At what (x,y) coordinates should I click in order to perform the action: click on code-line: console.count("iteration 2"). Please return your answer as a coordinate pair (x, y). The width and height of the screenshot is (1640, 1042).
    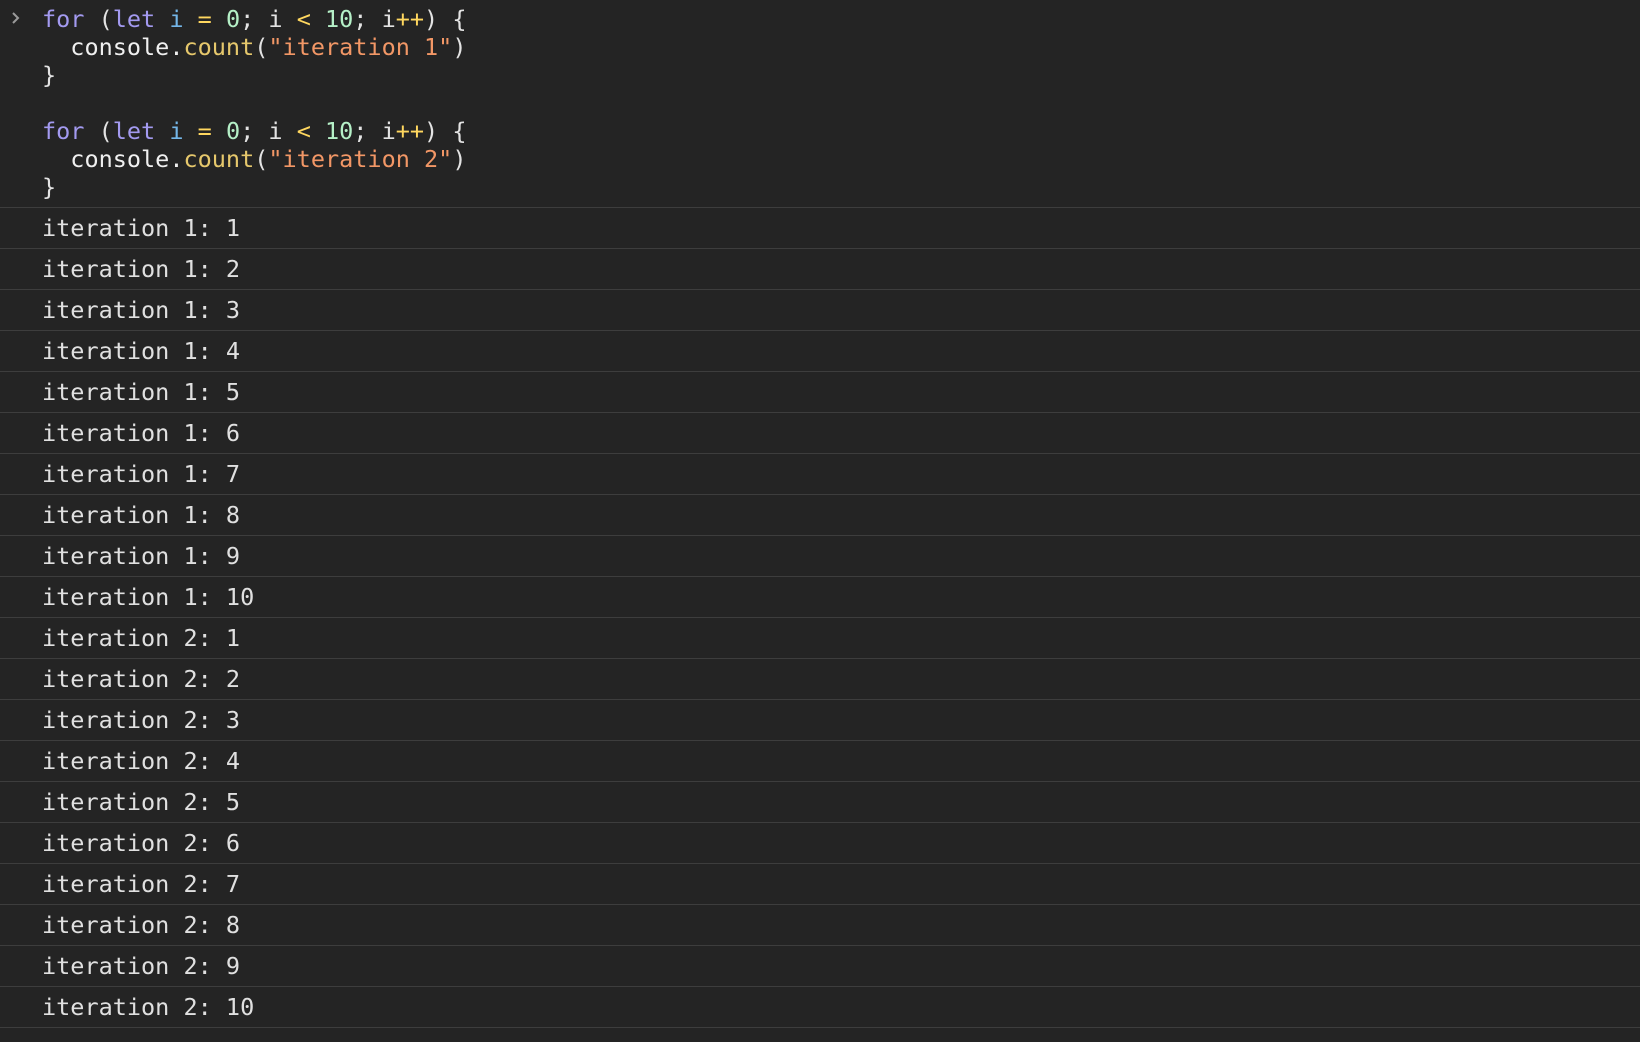
    Looking at the image, I should click on (841, 159).